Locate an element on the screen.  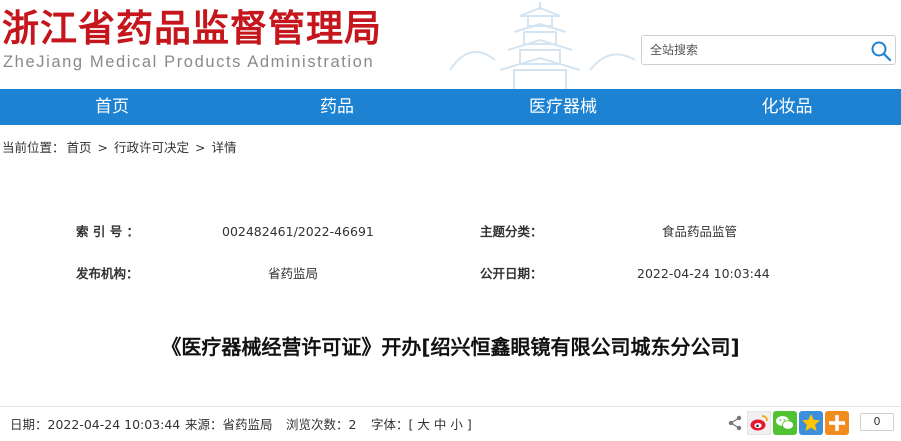
more-icon is located at coordinates (837, 423).